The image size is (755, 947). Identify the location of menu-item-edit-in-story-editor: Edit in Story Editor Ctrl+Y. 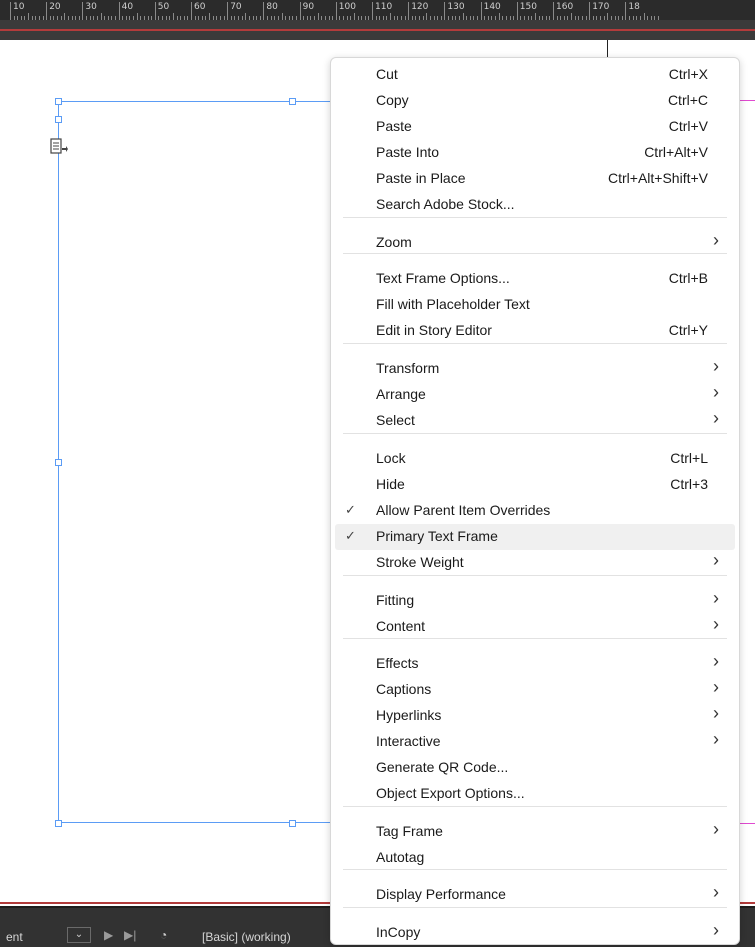
(535, 331).